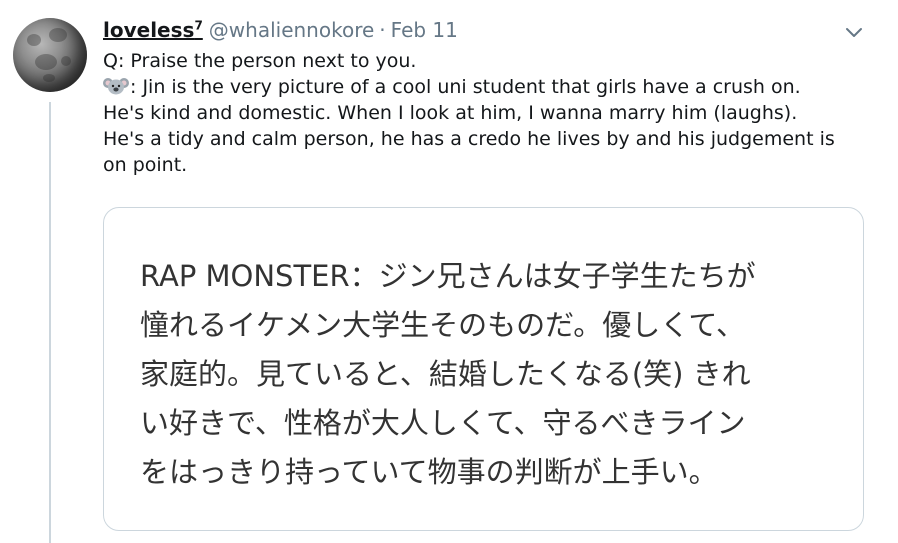 The image size is (898, 543). I want to click on thread-line, so click(50, 322).